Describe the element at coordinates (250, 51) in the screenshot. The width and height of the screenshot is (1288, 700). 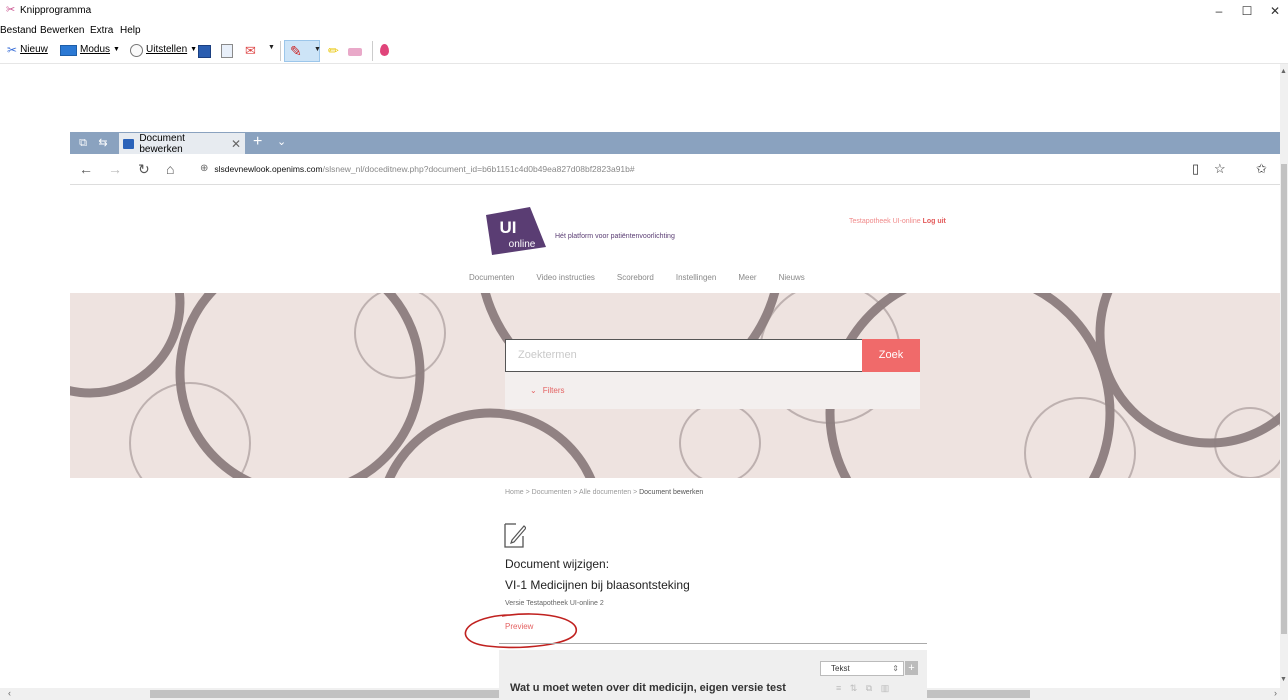
I see `send-snip-icon: ✉` at that location.